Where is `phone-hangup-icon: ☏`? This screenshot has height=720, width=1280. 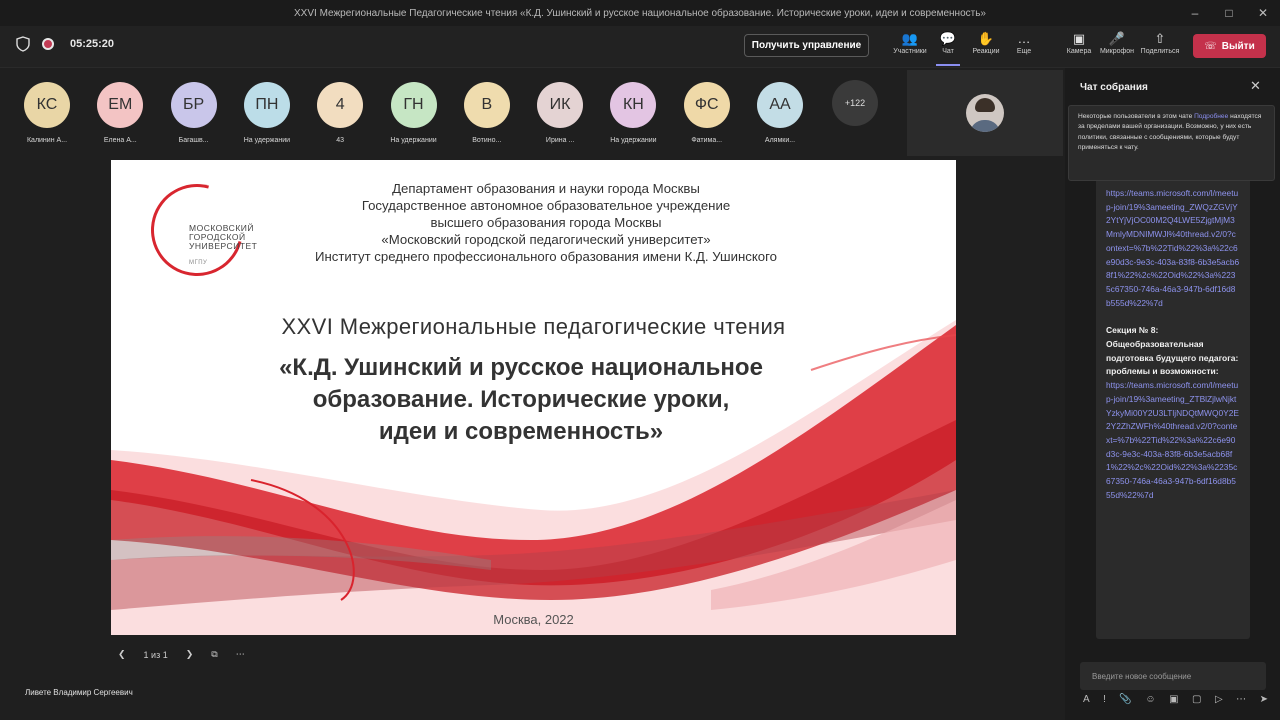
phone-hangup-icon: ☏ is located at coordinates (1210, 46).